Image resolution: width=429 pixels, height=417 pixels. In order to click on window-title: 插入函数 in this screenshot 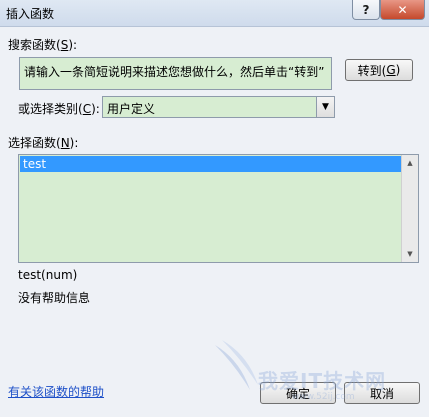, I will do `click(30, 14)`.